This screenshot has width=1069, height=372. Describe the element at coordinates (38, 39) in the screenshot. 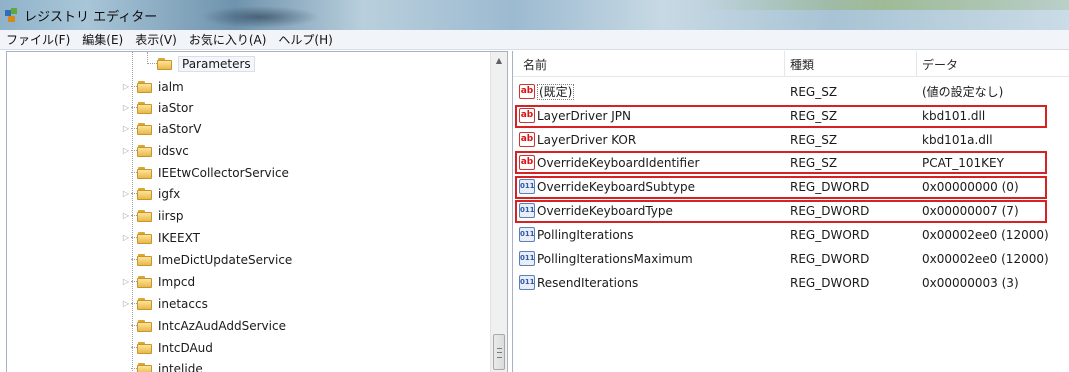

I see `menu-file: ファイル(F)` at that location.